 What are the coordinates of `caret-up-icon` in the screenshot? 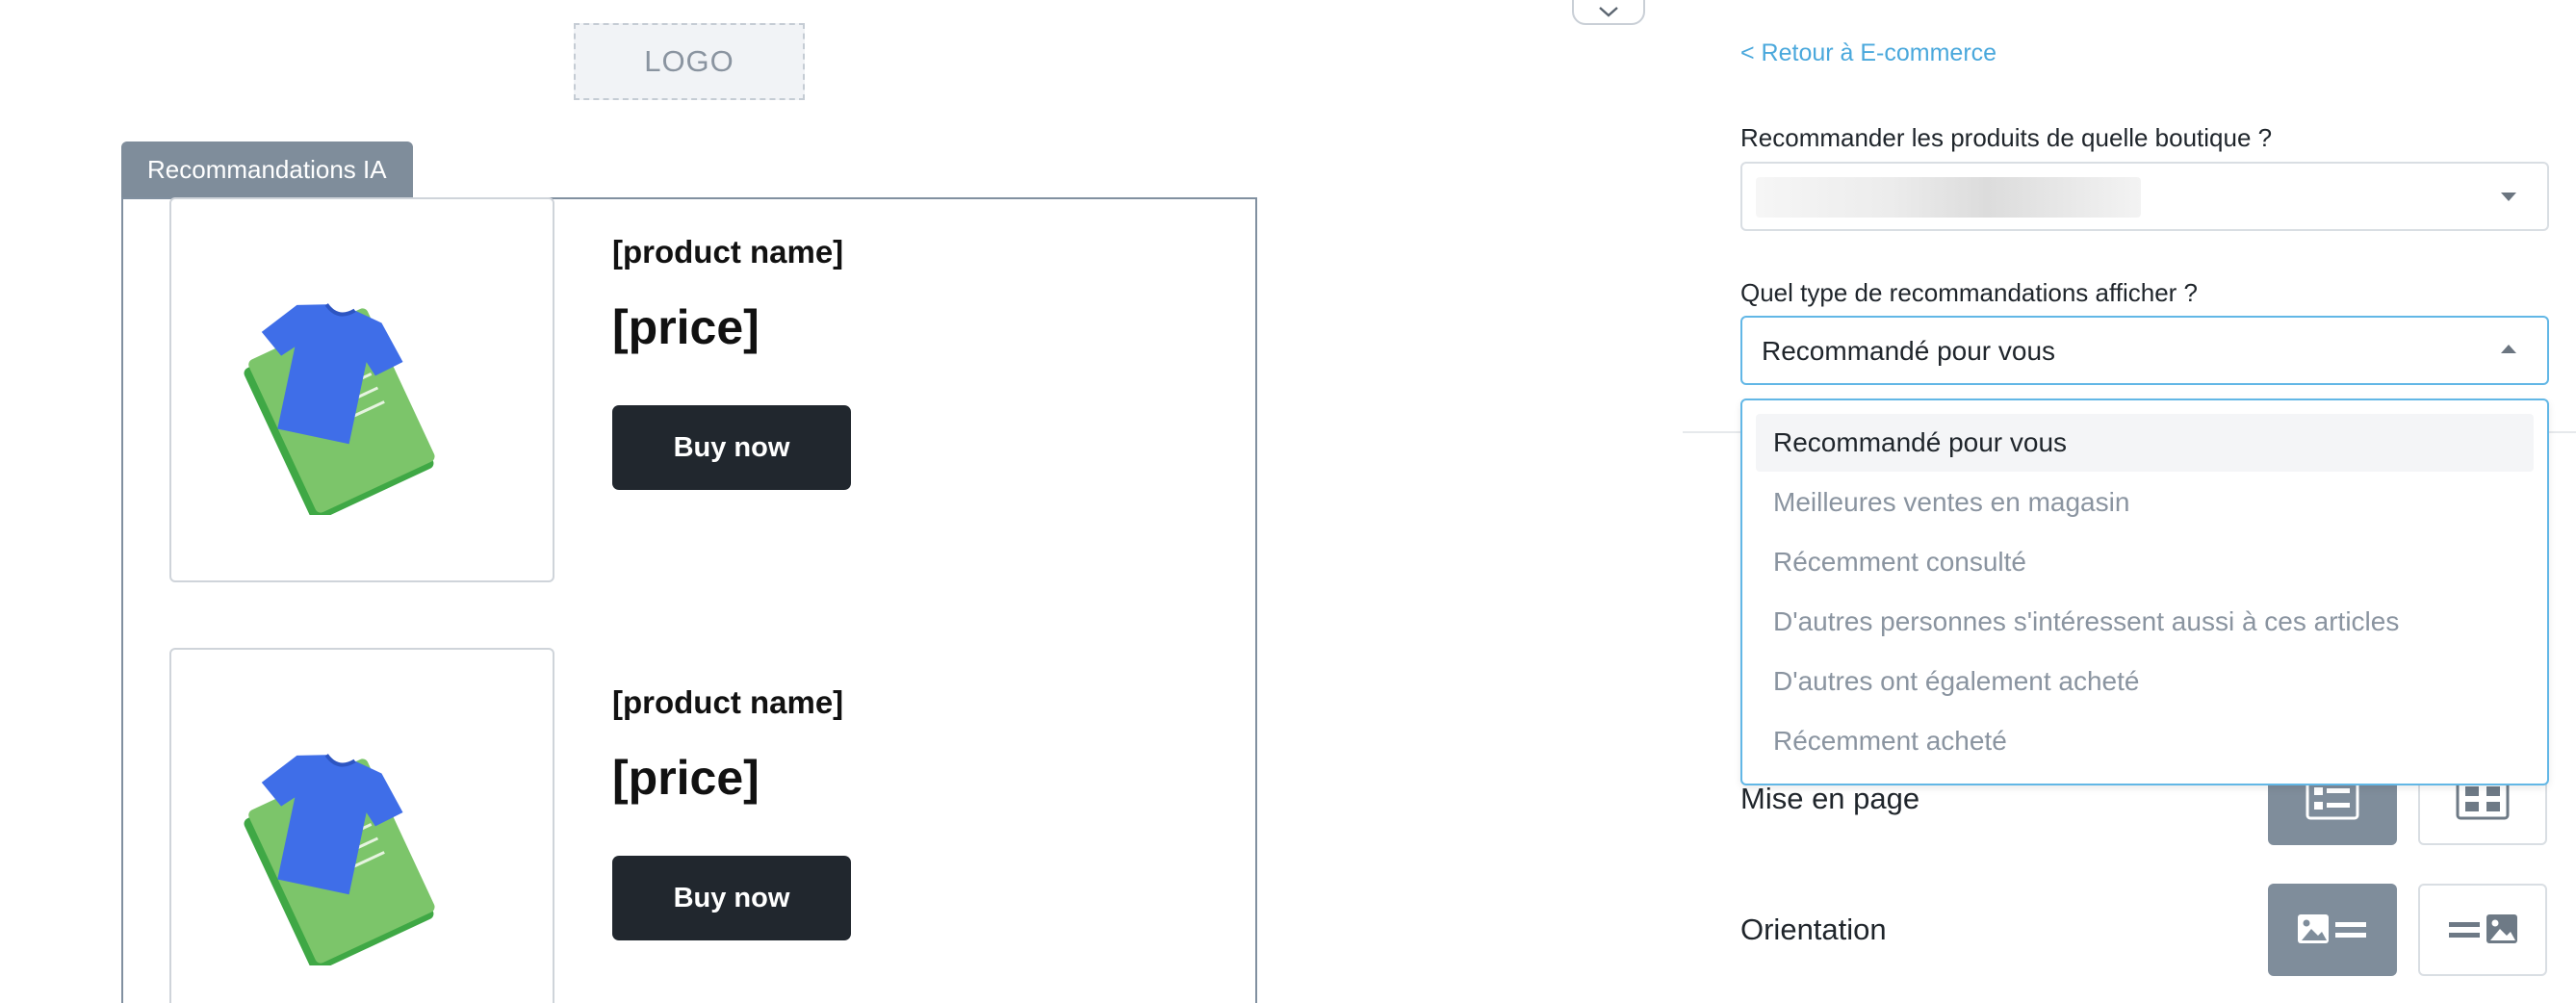 It's located at (2508, 349).